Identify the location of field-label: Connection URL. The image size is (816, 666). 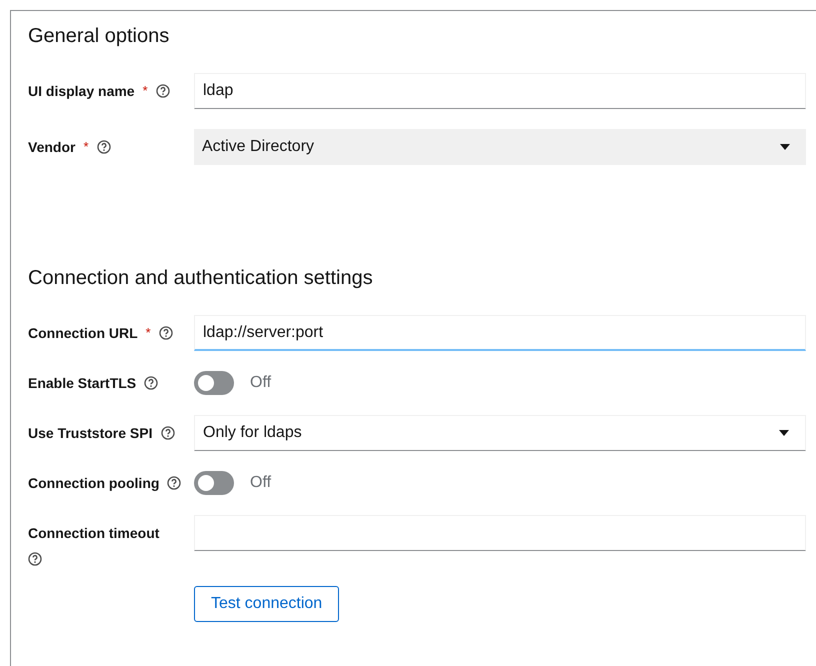
(83, 333).